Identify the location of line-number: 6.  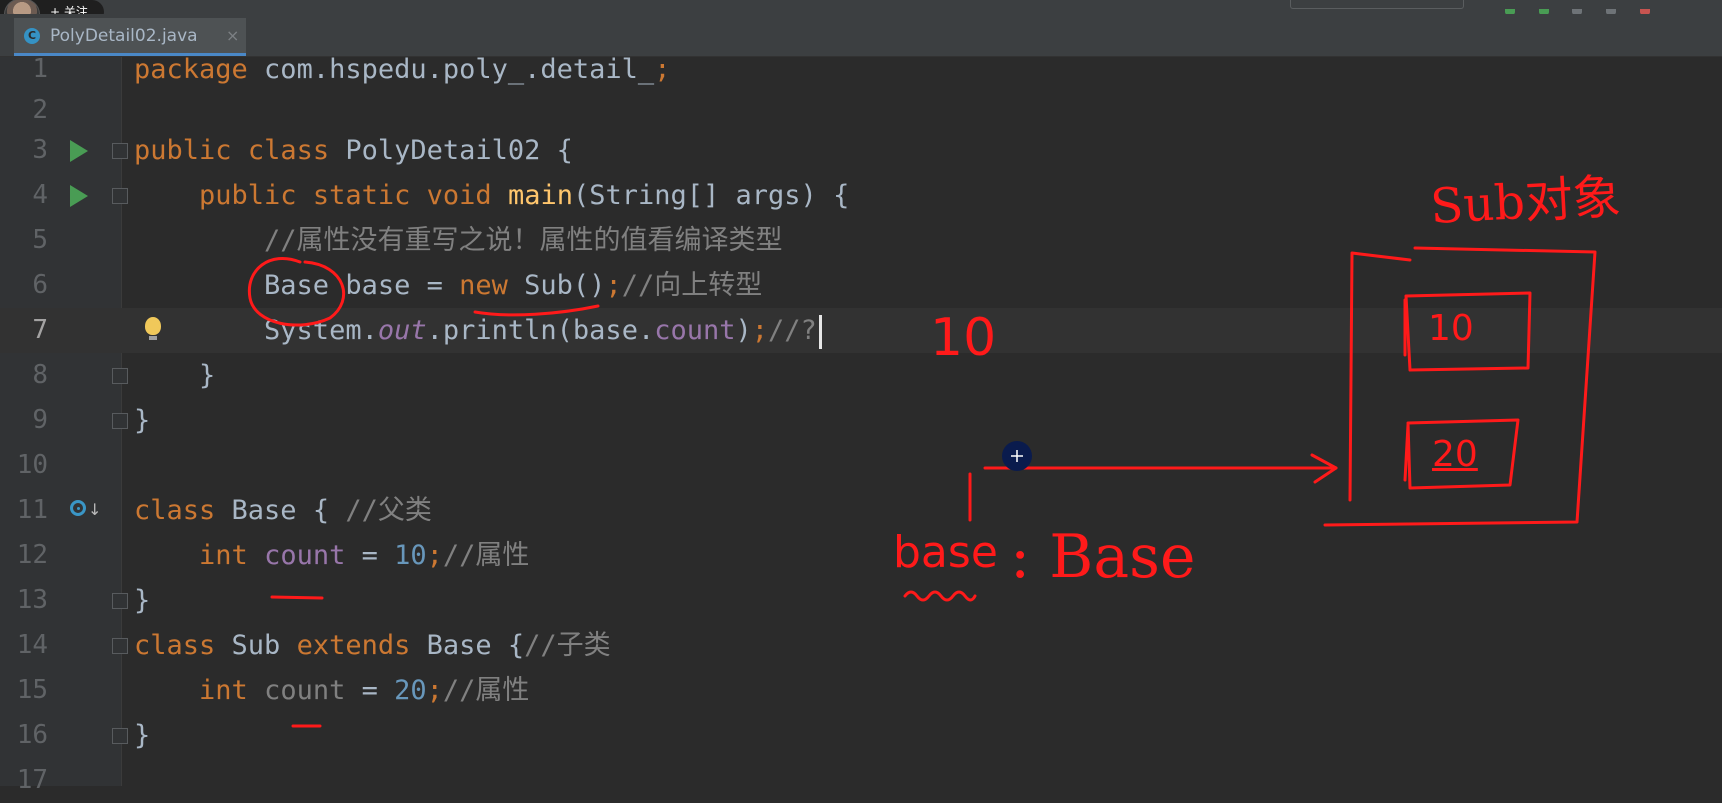
(40, 285).